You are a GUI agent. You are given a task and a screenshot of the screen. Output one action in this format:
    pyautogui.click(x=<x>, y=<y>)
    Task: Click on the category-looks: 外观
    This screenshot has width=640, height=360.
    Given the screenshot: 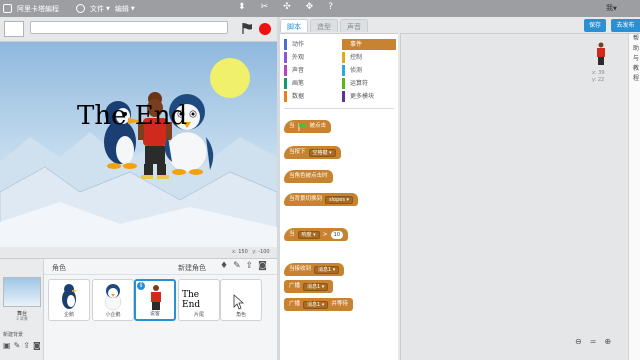 What is the action you would take?
    pyautogui.click(x=311, y=57)
    